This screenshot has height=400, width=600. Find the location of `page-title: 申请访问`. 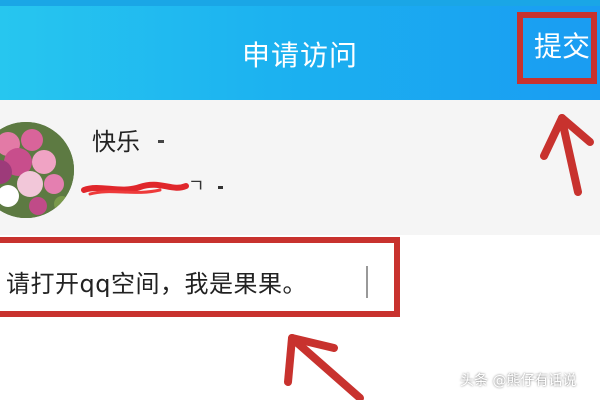

page-title: 申请访问 is located at coordinates (299, 55).